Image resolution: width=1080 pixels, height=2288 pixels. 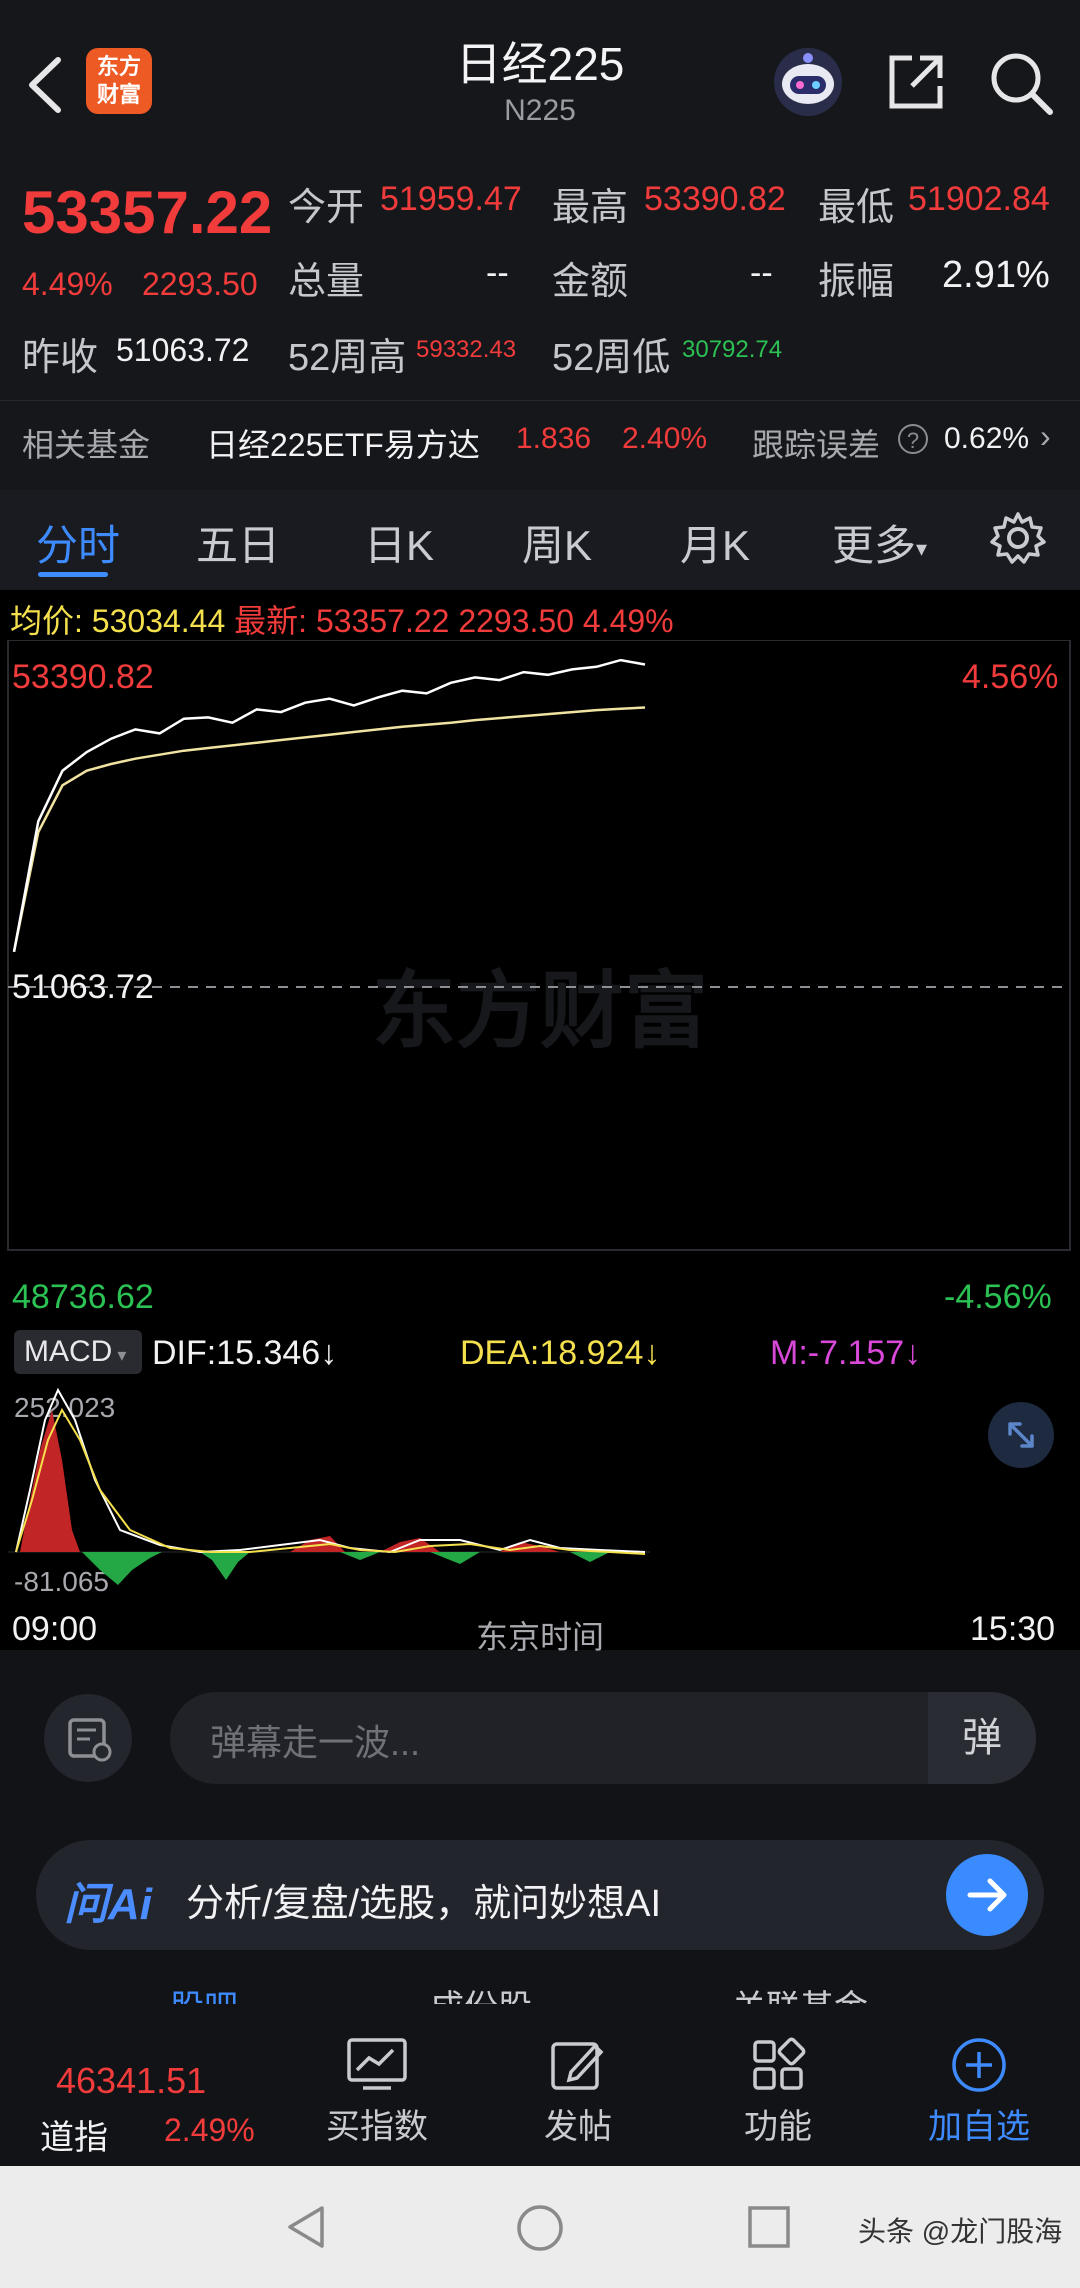 What do you see at coordinates (578, 2096) in the screenshot?
I see `post-button: 发帖` at bounding box center [578, 2096].